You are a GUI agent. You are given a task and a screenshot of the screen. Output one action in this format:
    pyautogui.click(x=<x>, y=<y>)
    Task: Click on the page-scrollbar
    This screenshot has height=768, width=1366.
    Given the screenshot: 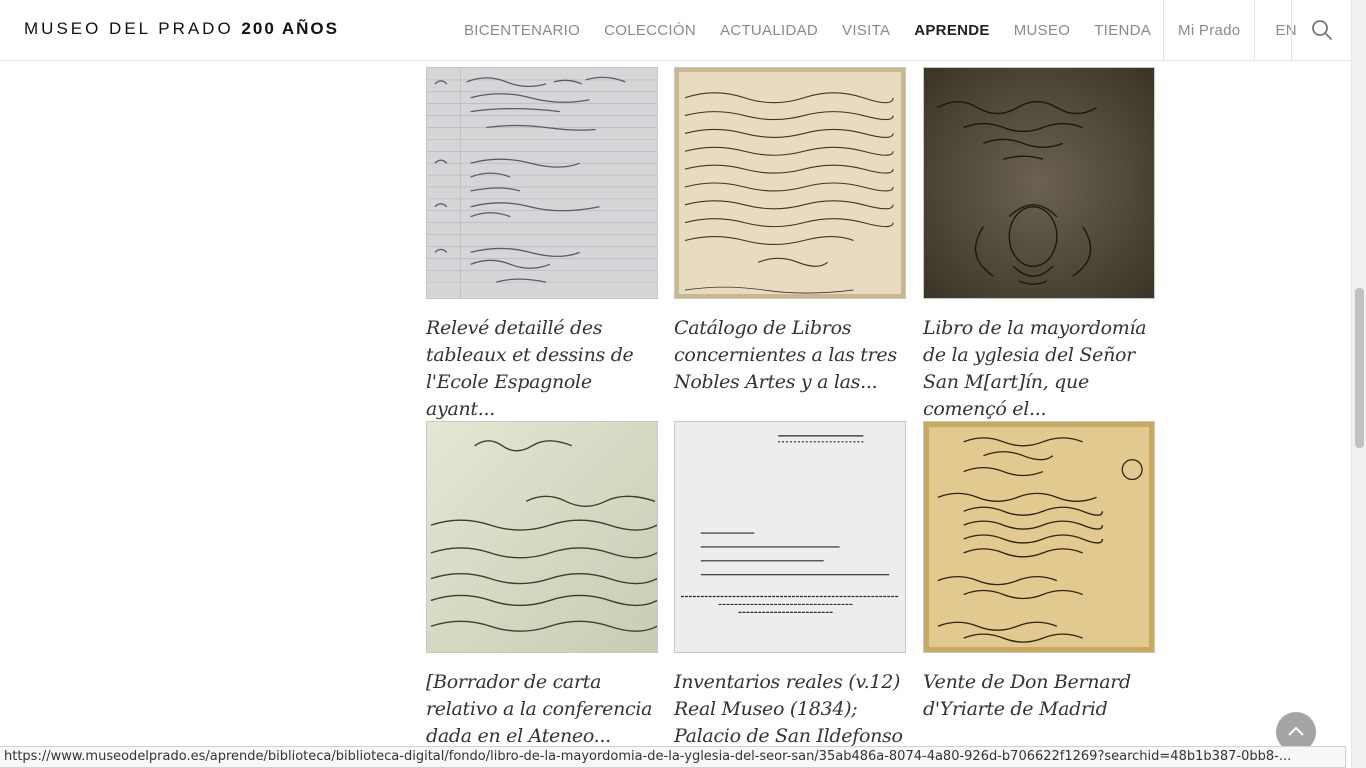 What is the action you would take?
    pyautogui.click(x=1358, y=384)
    